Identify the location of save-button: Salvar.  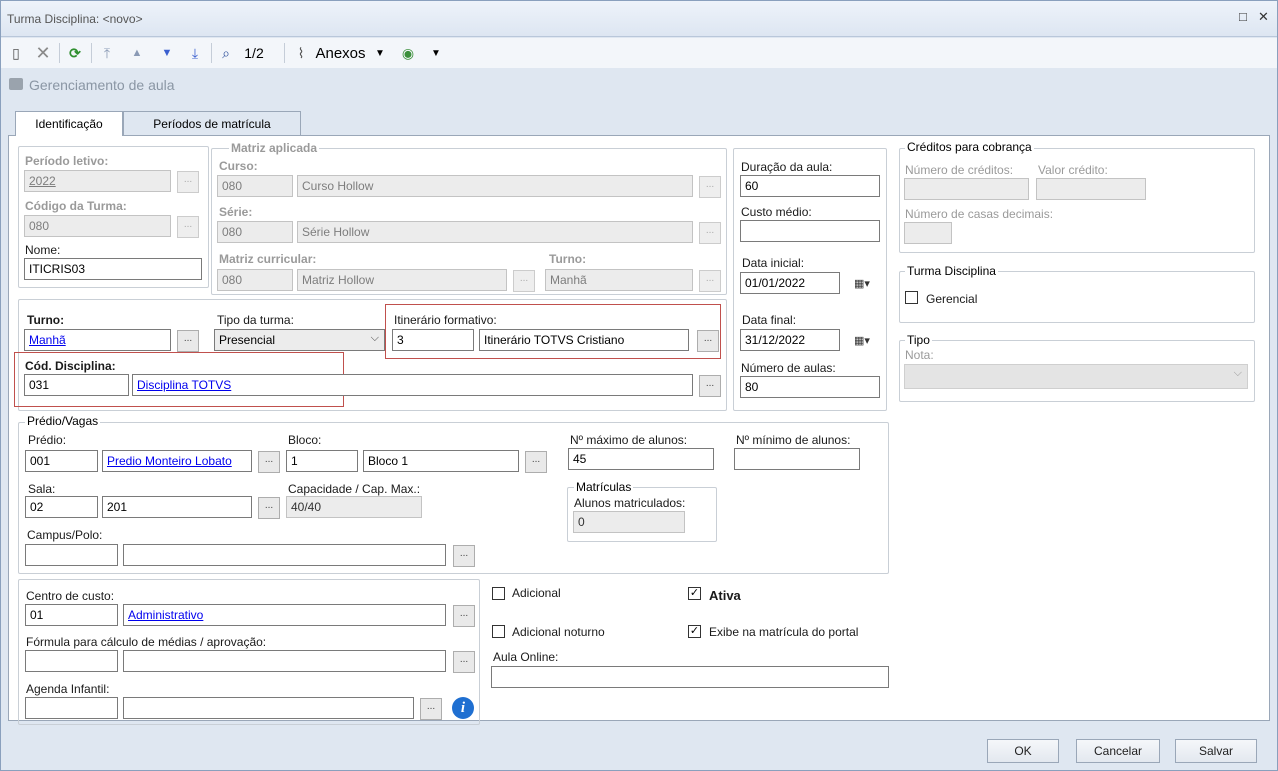
(1216, 751).